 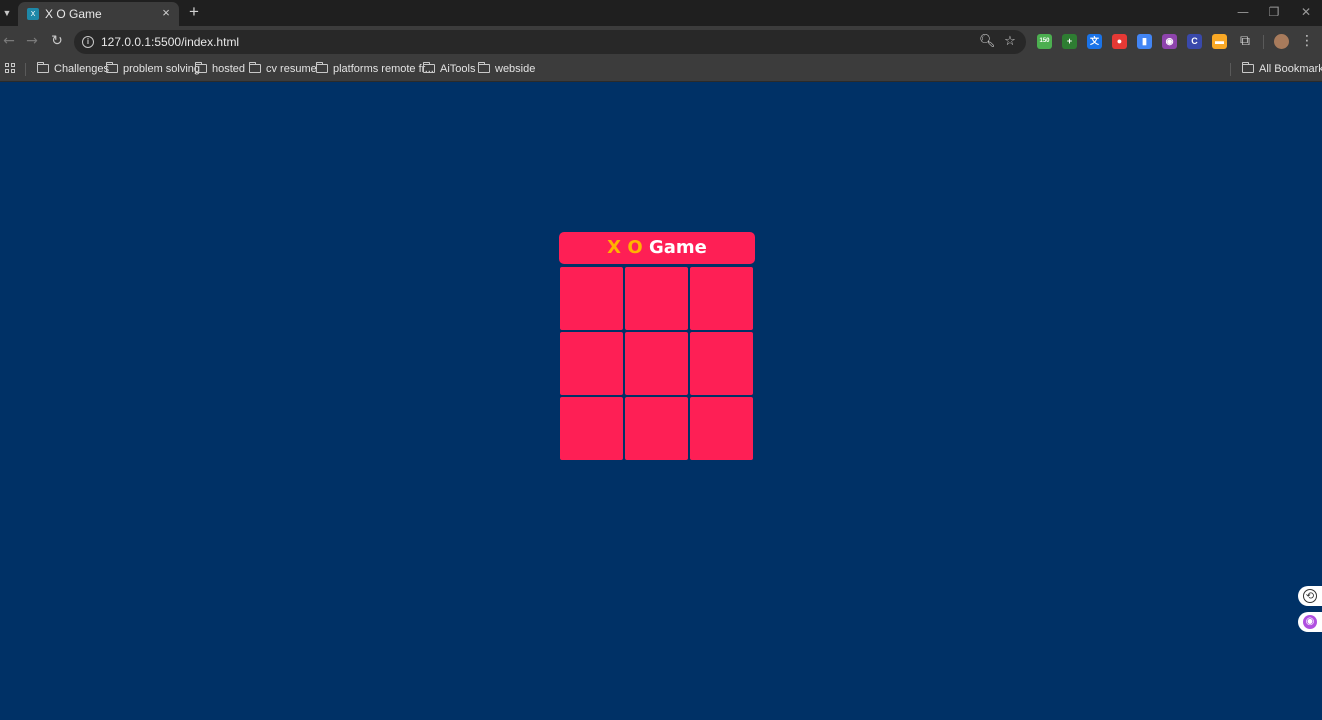 I want to click on game-title: X O Game, so click(x=657, y=248).